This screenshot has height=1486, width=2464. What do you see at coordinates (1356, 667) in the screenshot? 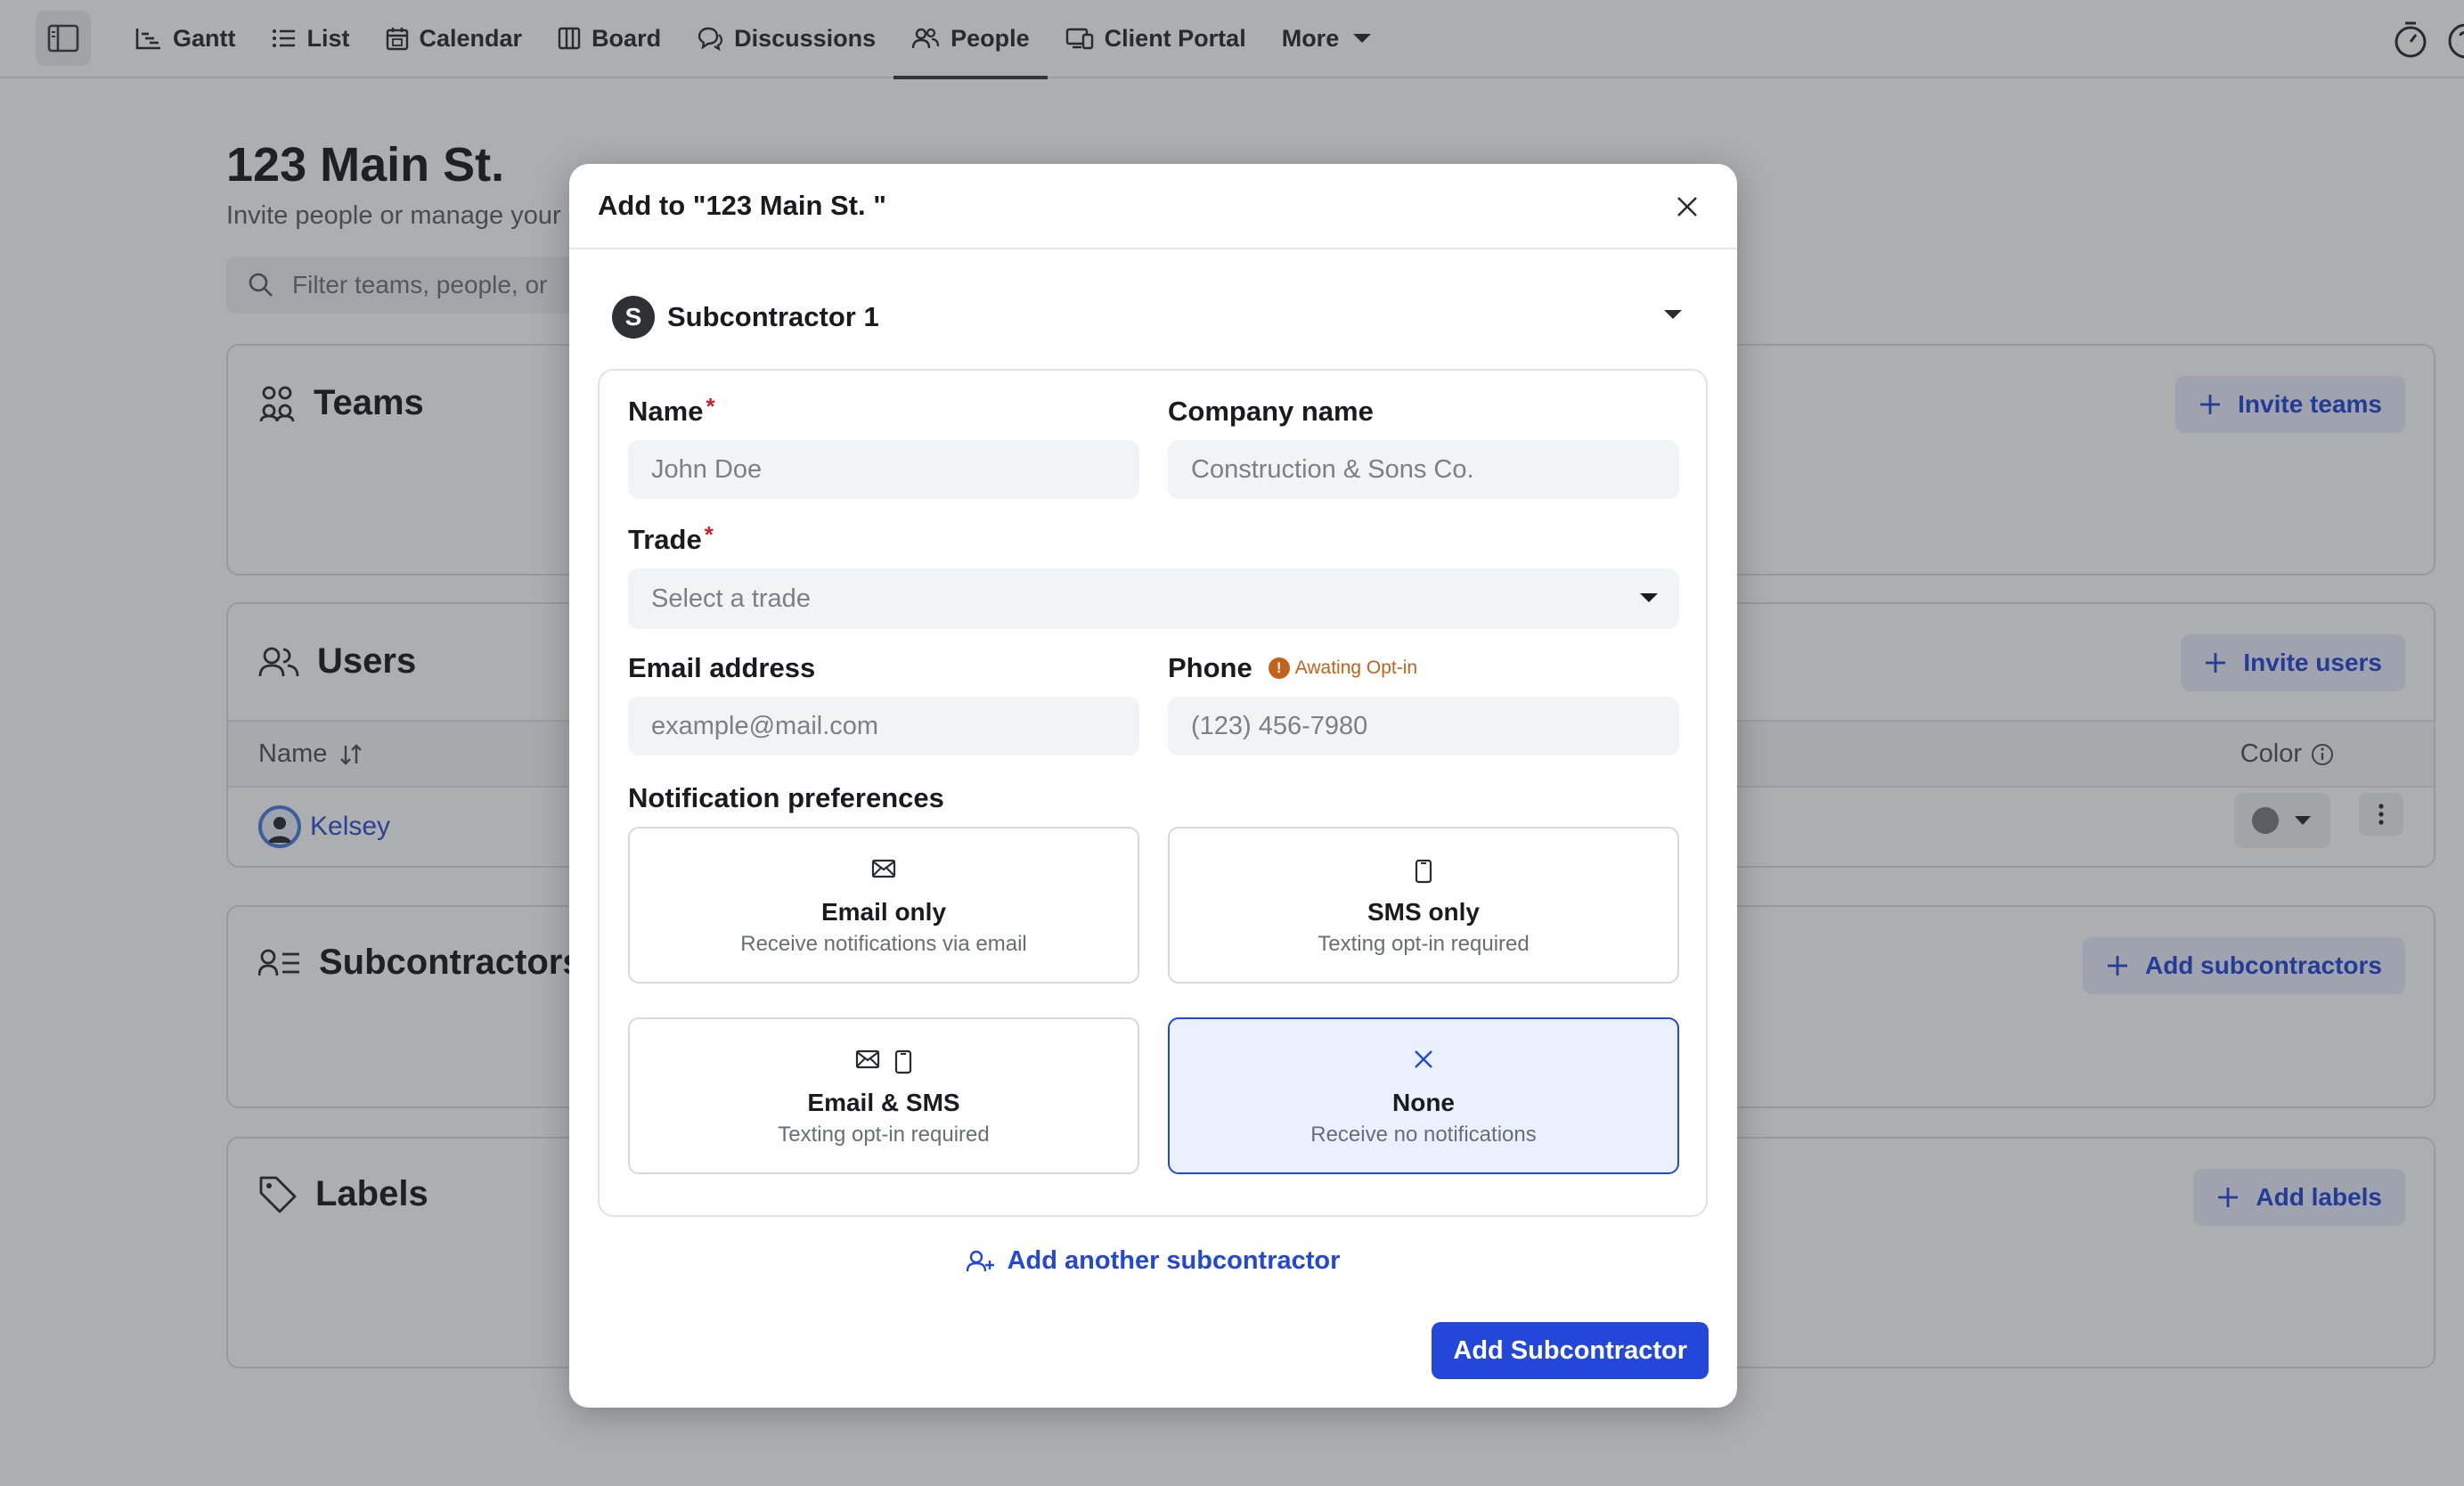
I see `opt-in-status-text: Awating Opt-in` at bounding box center [1356, 667].